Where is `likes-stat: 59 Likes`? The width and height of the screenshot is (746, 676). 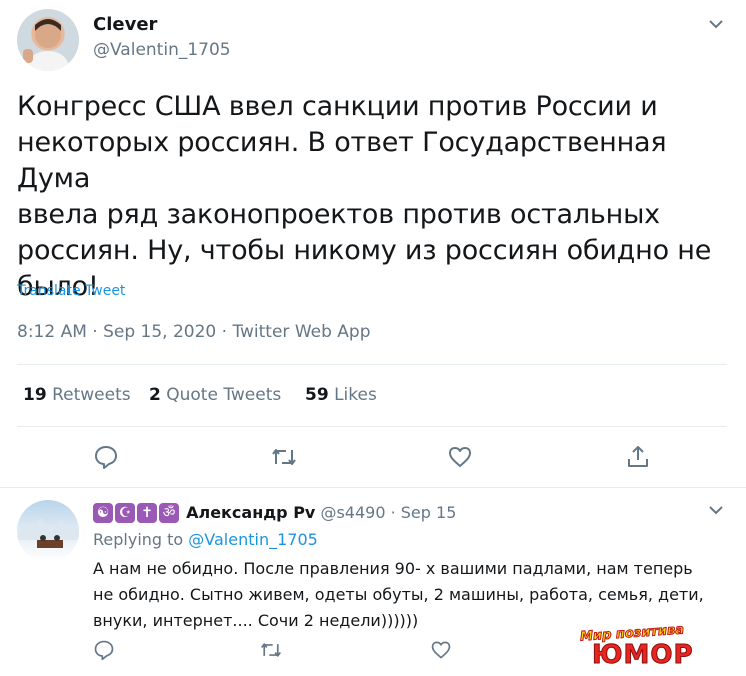 likes-stat: 59 Likes is located at coordinates (341, 395).